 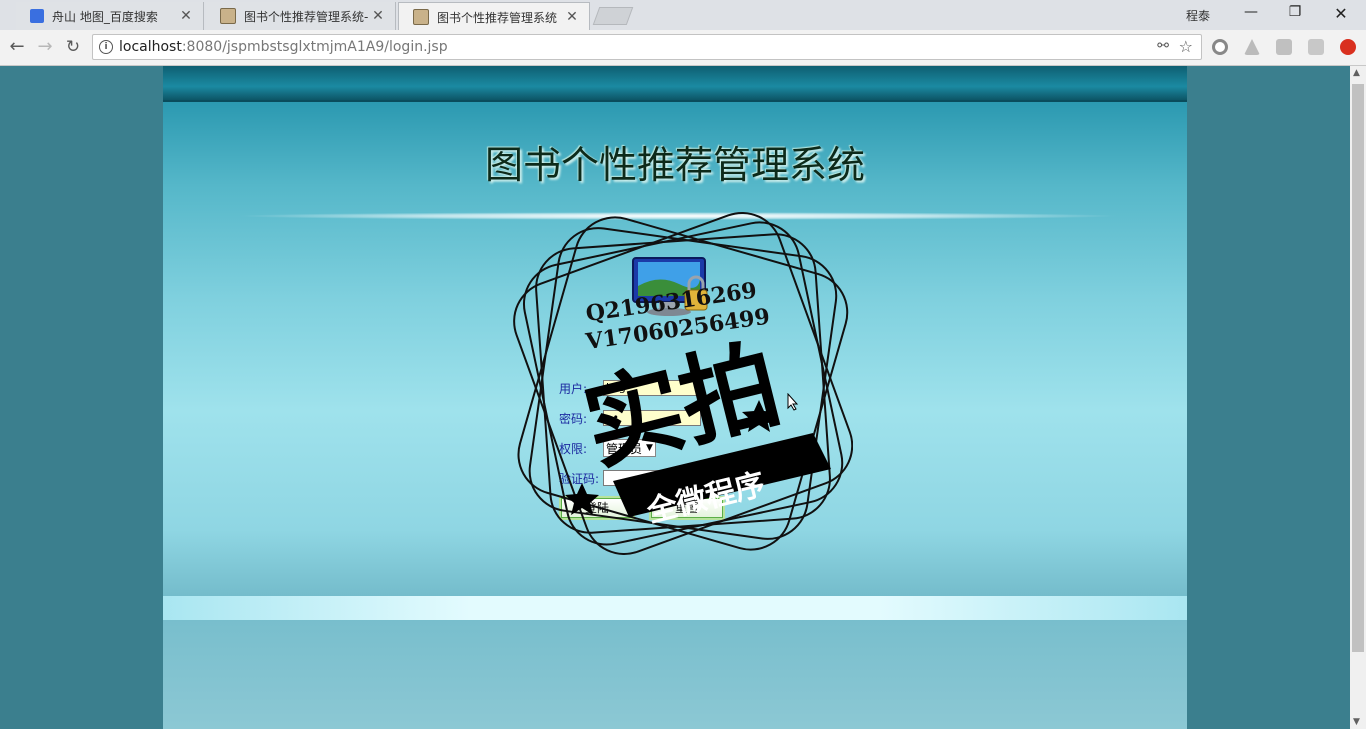 What do you see at coordinates (497, 17) in the screenshot?
I see `tab-title: 图书个性推荐管理系统` at bounding box center [497, 17].